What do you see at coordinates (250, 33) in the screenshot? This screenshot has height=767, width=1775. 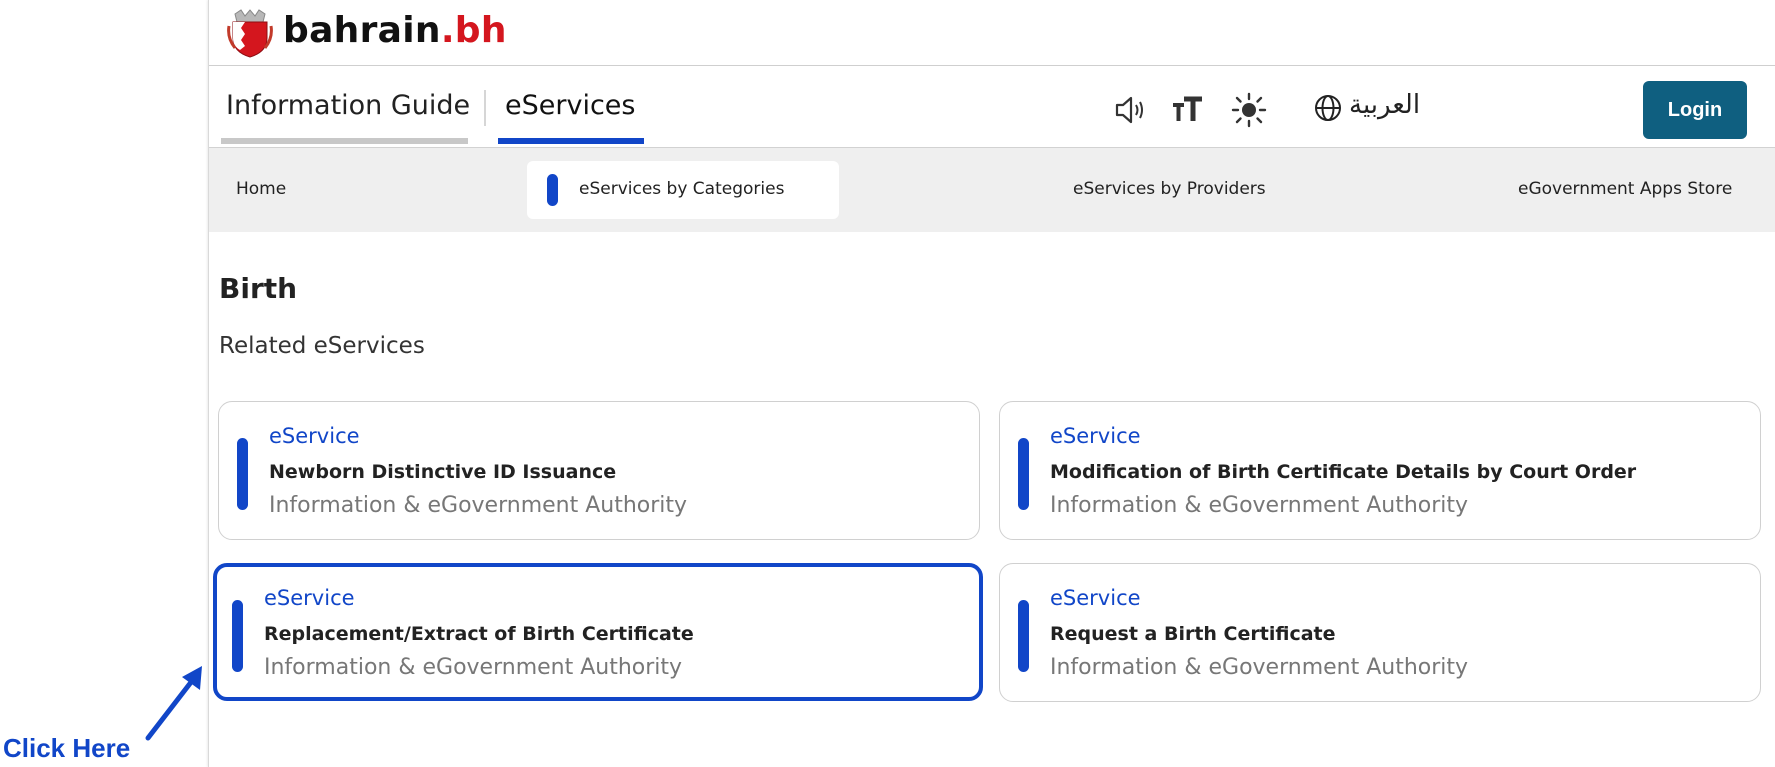 I see `bahrain-emblem-icon` at bounding box center [250, 33].